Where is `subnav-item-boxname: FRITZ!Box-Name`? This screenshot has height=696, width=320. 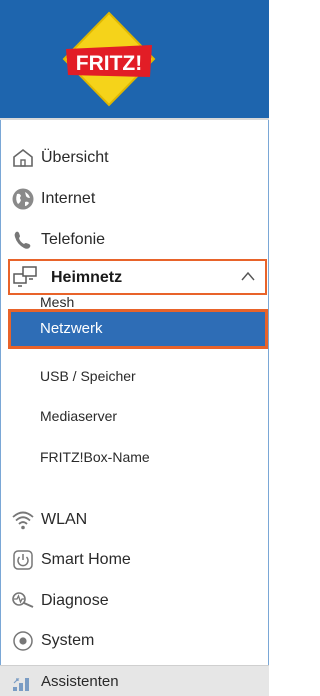
subnav-item-boxname: FRITZ!Box-Name is located at coordinates (134, 457).